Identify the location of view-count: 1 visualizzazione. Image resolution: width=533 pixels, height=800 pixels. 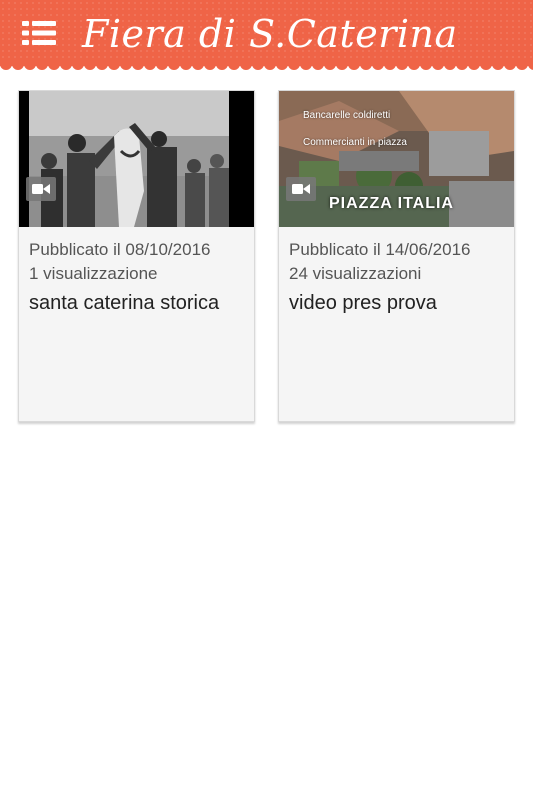
(93, 273).